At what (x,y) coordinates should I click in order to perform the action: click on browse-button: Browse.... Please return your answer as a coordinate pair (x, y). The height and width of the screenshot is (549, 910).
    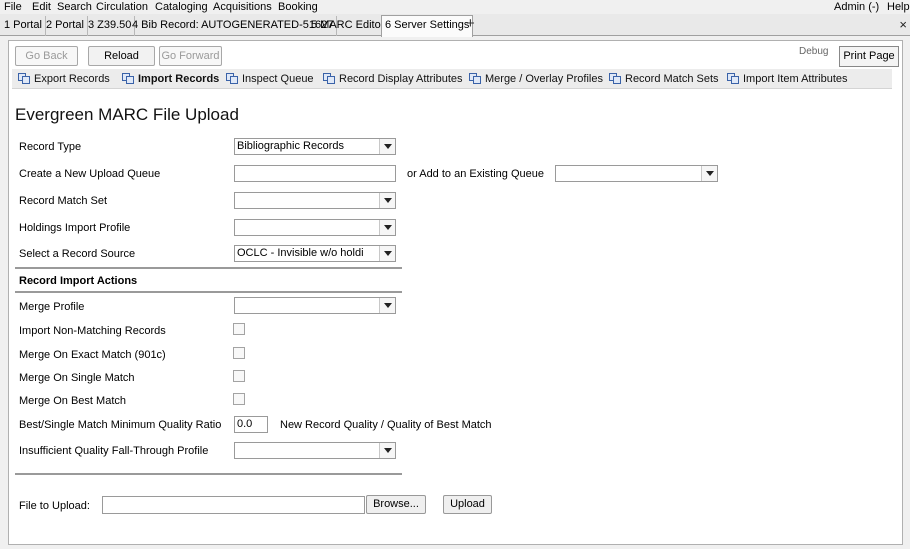
    Looking at the image, I should click on (396, 504).